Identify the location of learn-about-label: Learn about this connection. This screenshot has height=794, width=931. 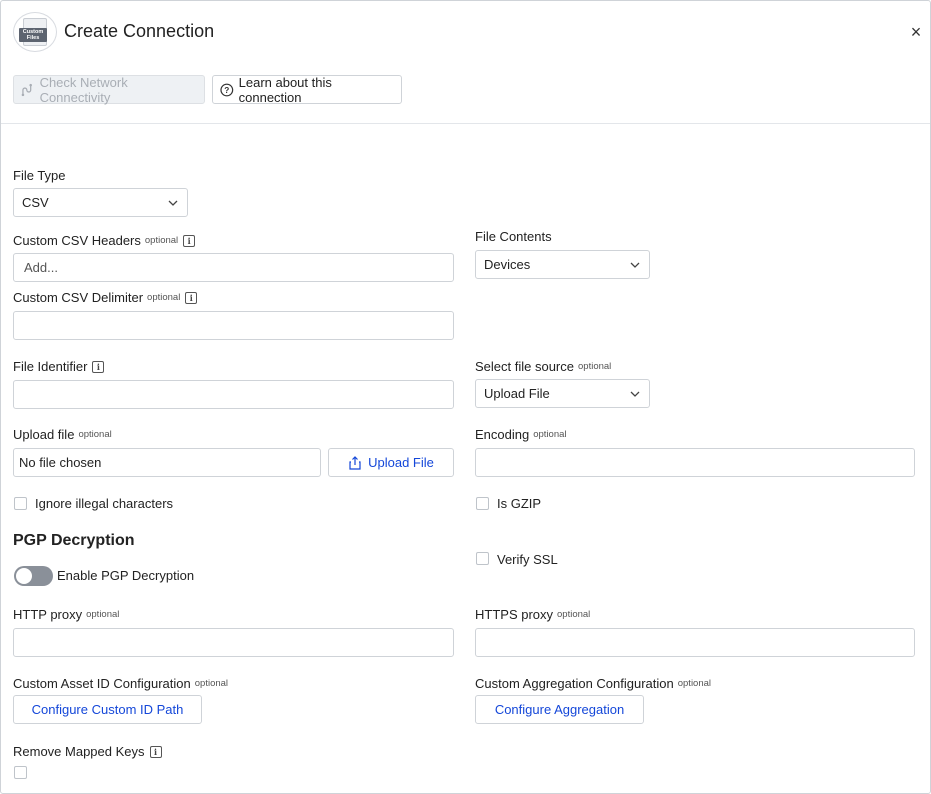
(285, 89).